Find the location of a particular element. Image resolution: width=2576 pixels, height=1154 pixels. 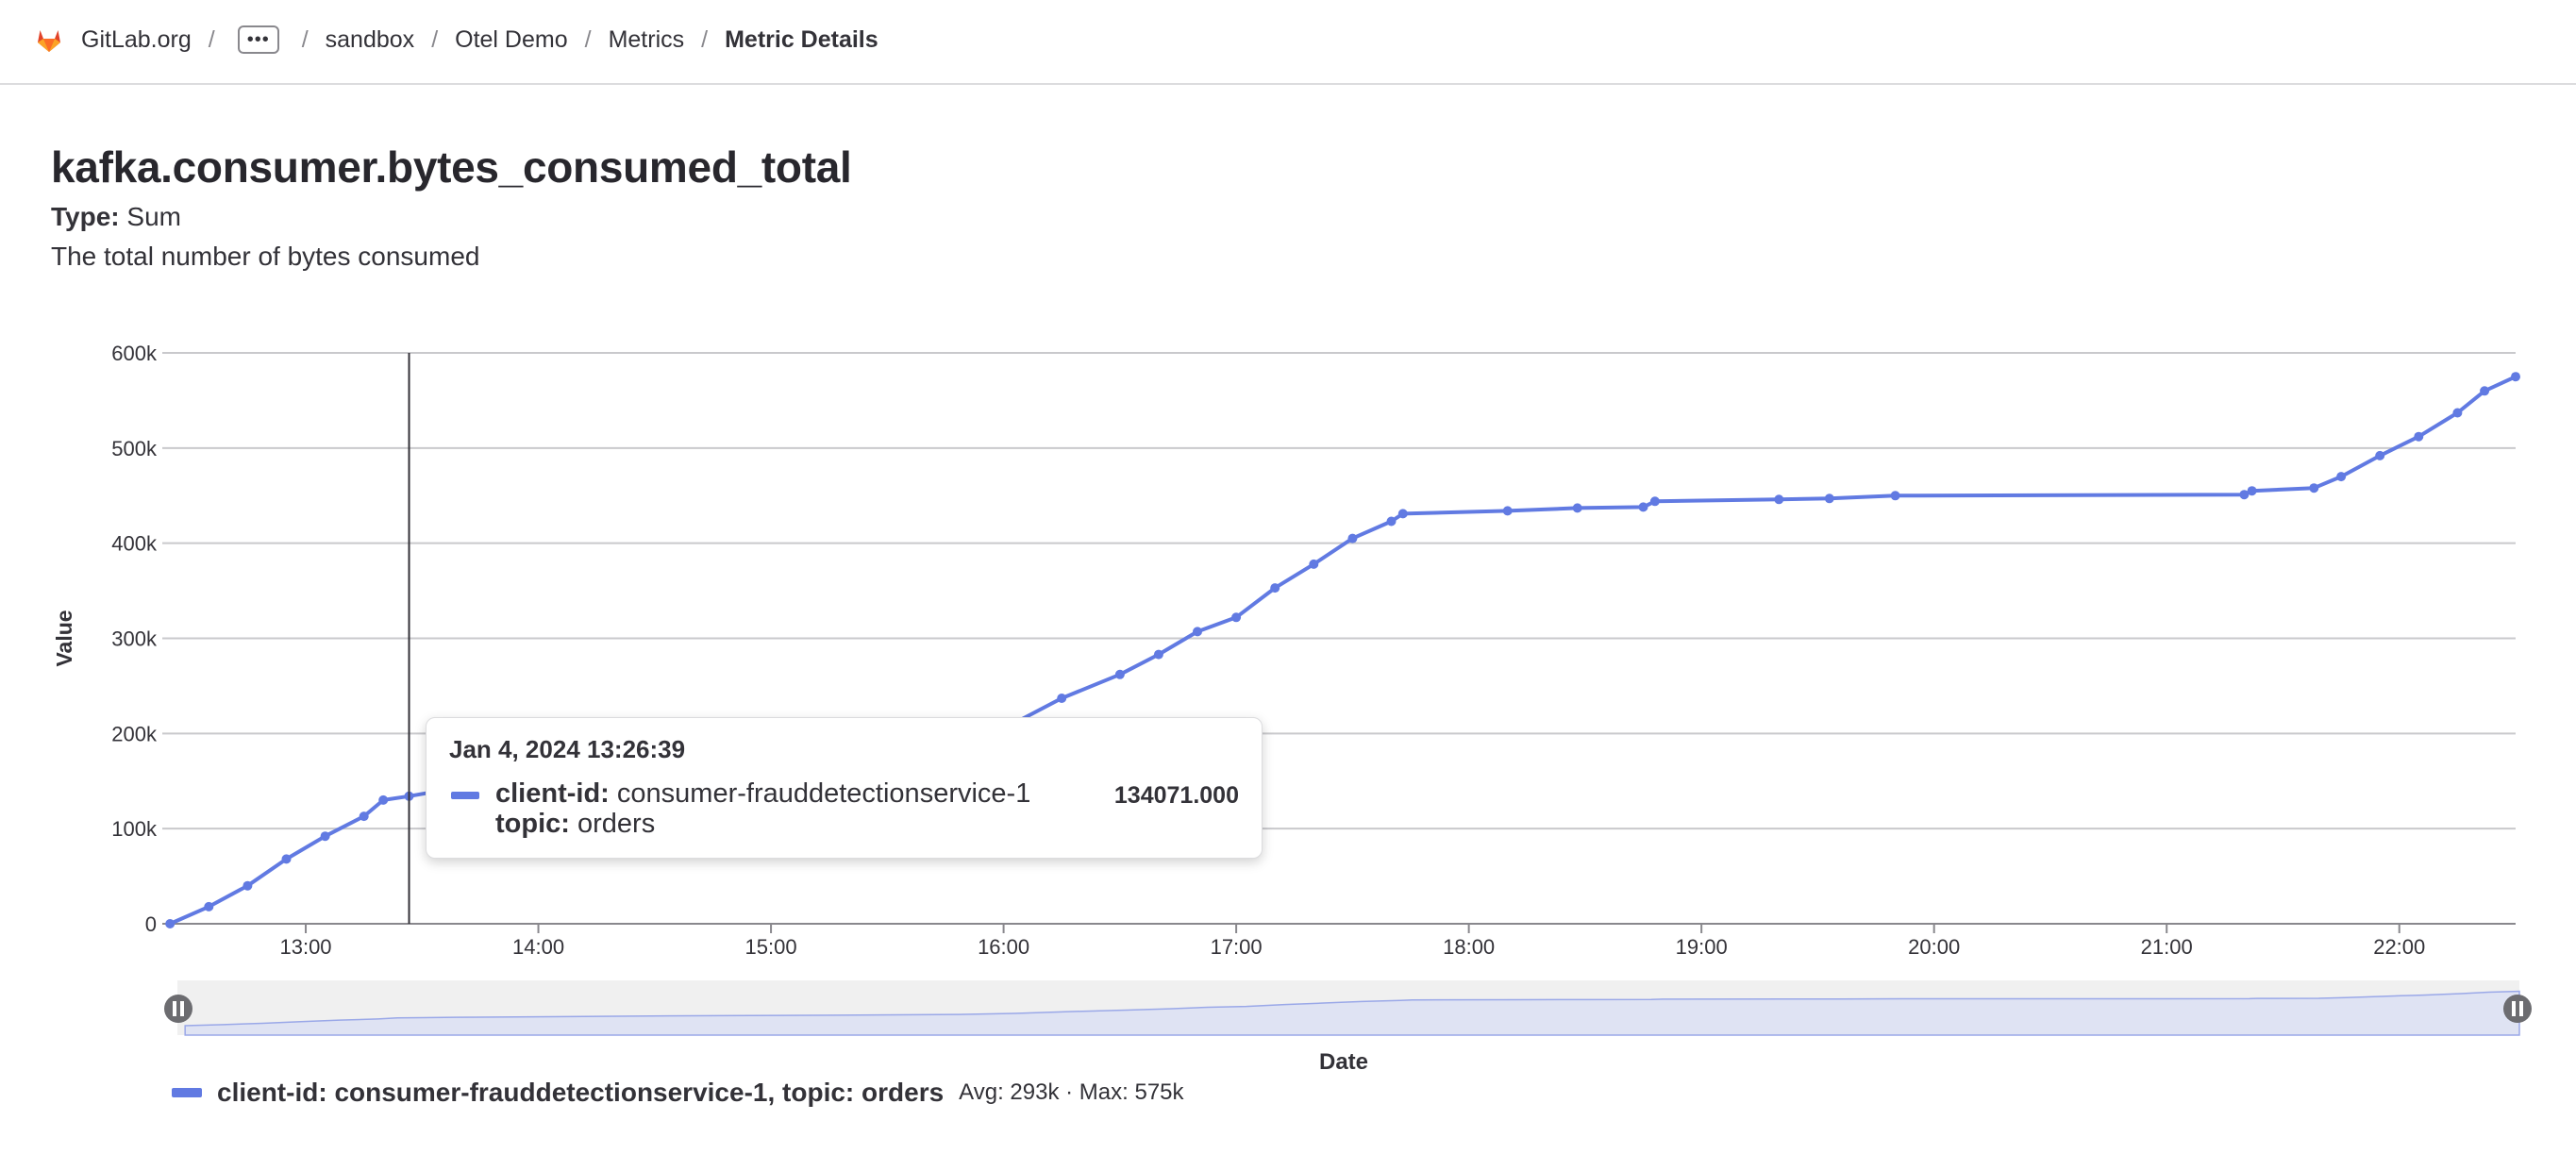

zoom-handle-left is located at coordinates (178, 1009).